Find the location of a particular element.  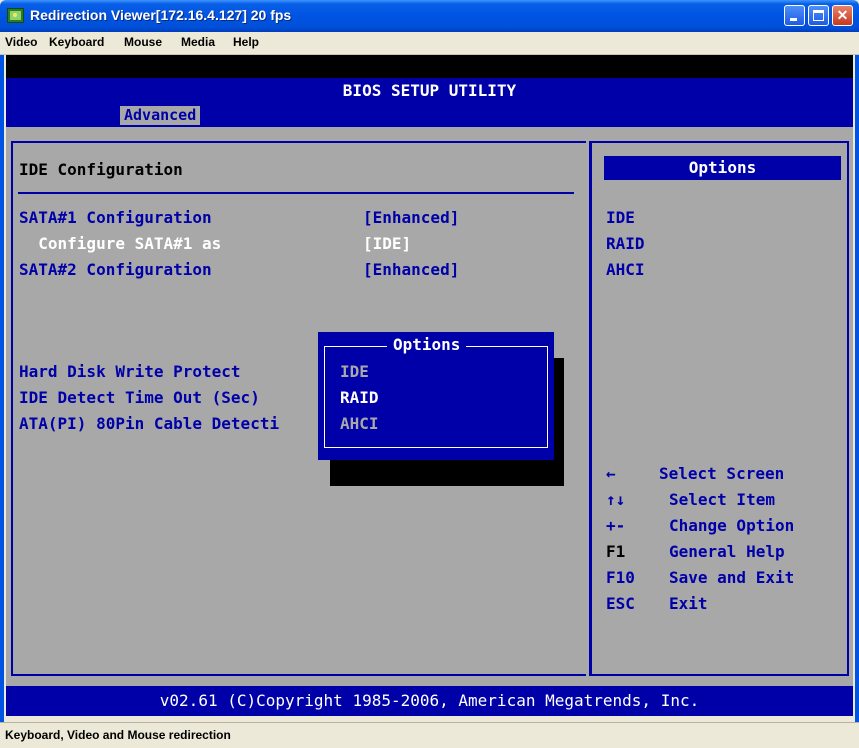

maximize-button is located at coordinates (818, 15).